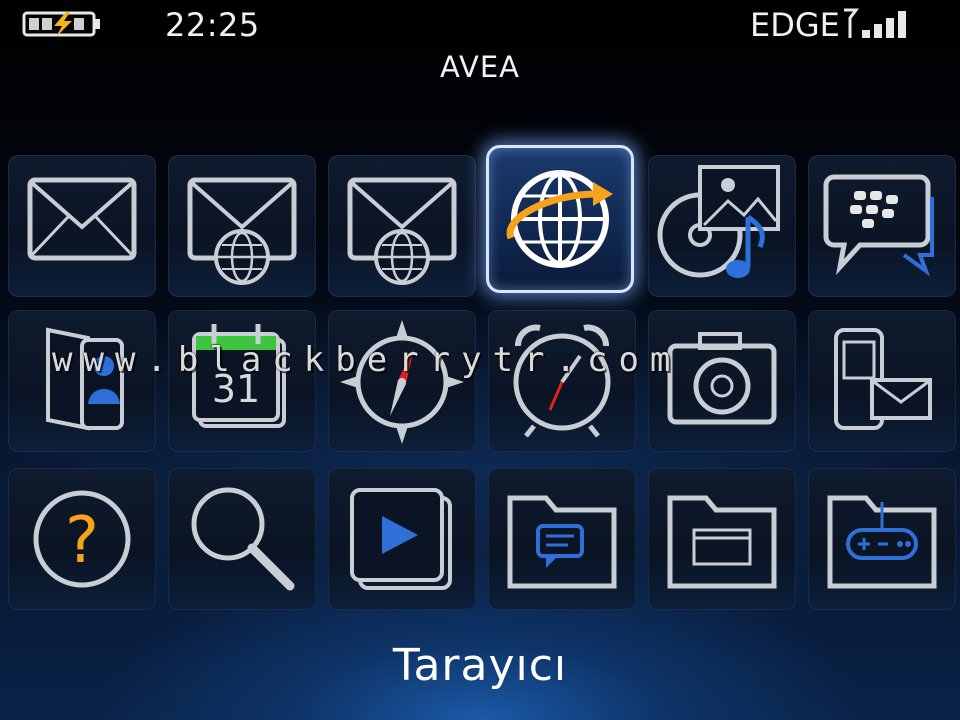 Image resolution: width=960 pixels, height=720 pixels. Describe the element at coordinates (82, 219) in the screenshot. I see `envelope-icon` at that location.